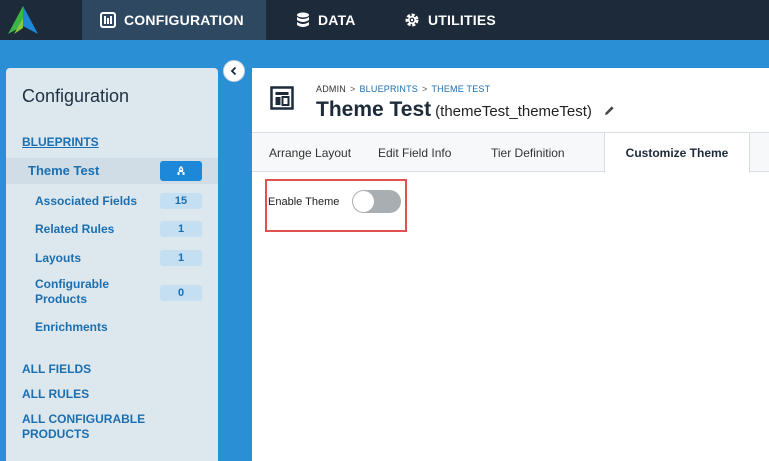 The image size is (769, 461). I want to click on nav-utilities: UTILITIES, so click(450, 20).